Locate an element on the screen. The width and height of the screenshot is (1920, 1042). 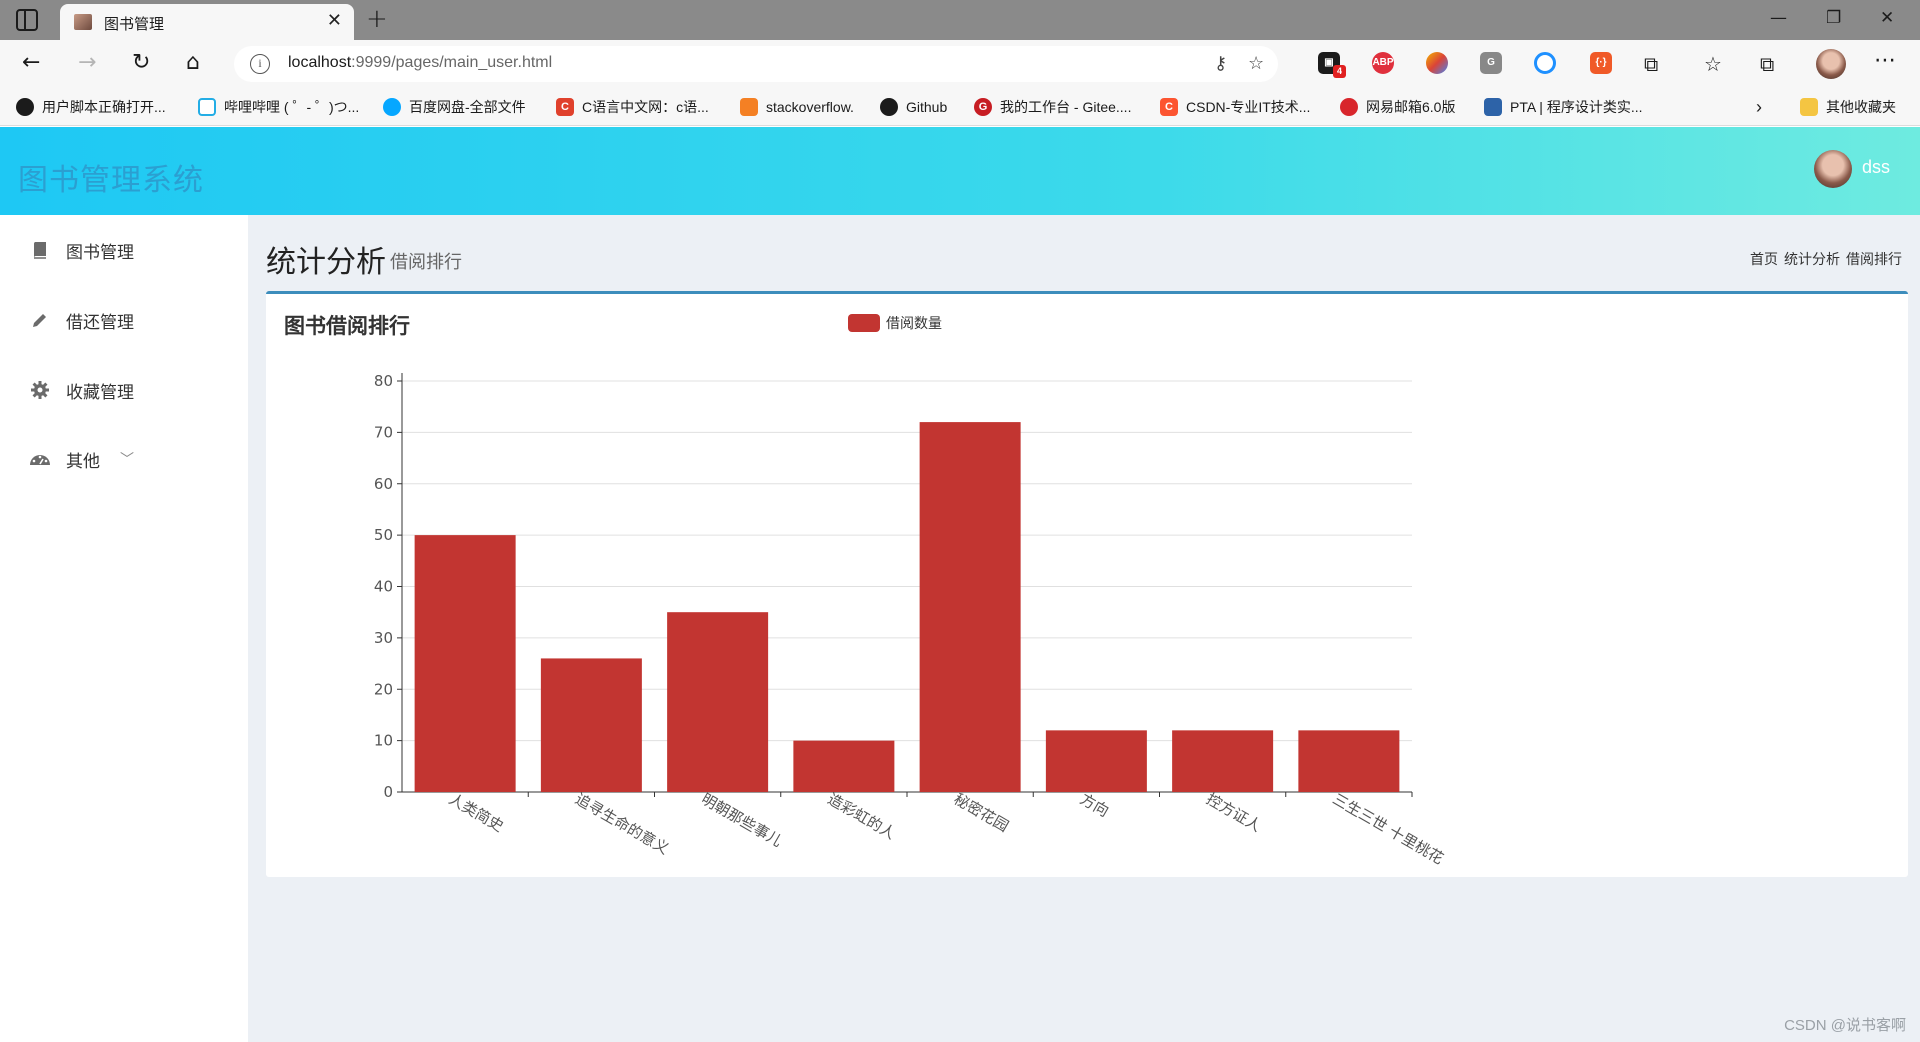
site-info-icon: i is located at coordinates (260, 64).